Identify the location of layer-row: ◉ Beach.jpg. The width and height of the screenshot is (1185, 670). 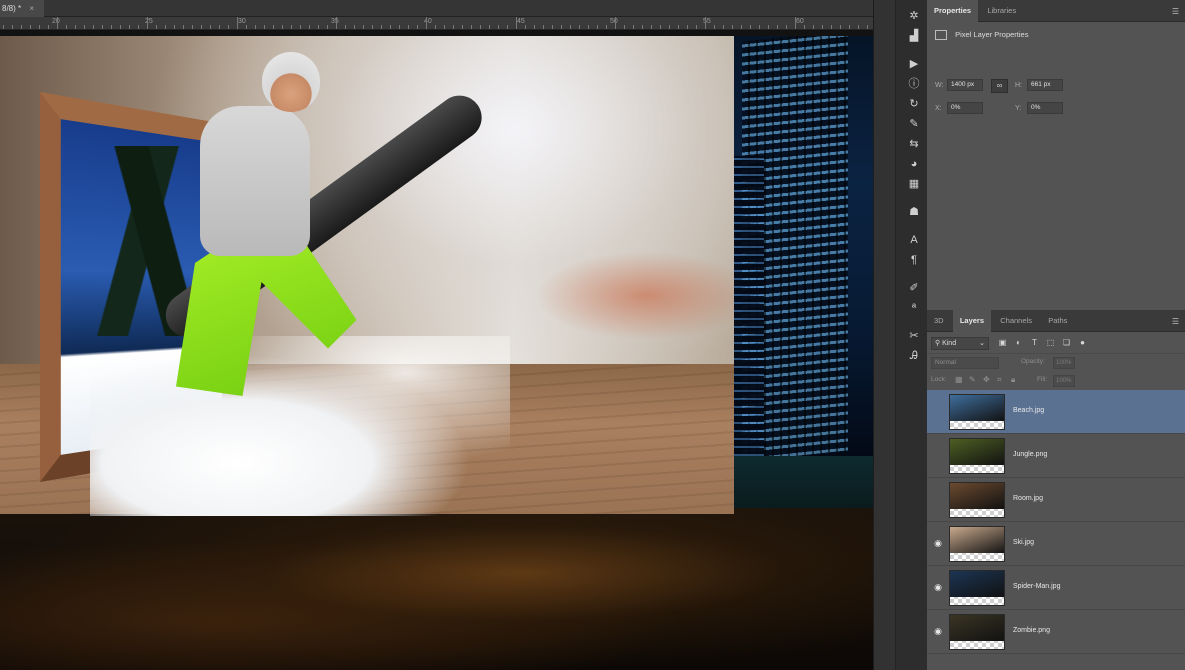
(1056, 412).